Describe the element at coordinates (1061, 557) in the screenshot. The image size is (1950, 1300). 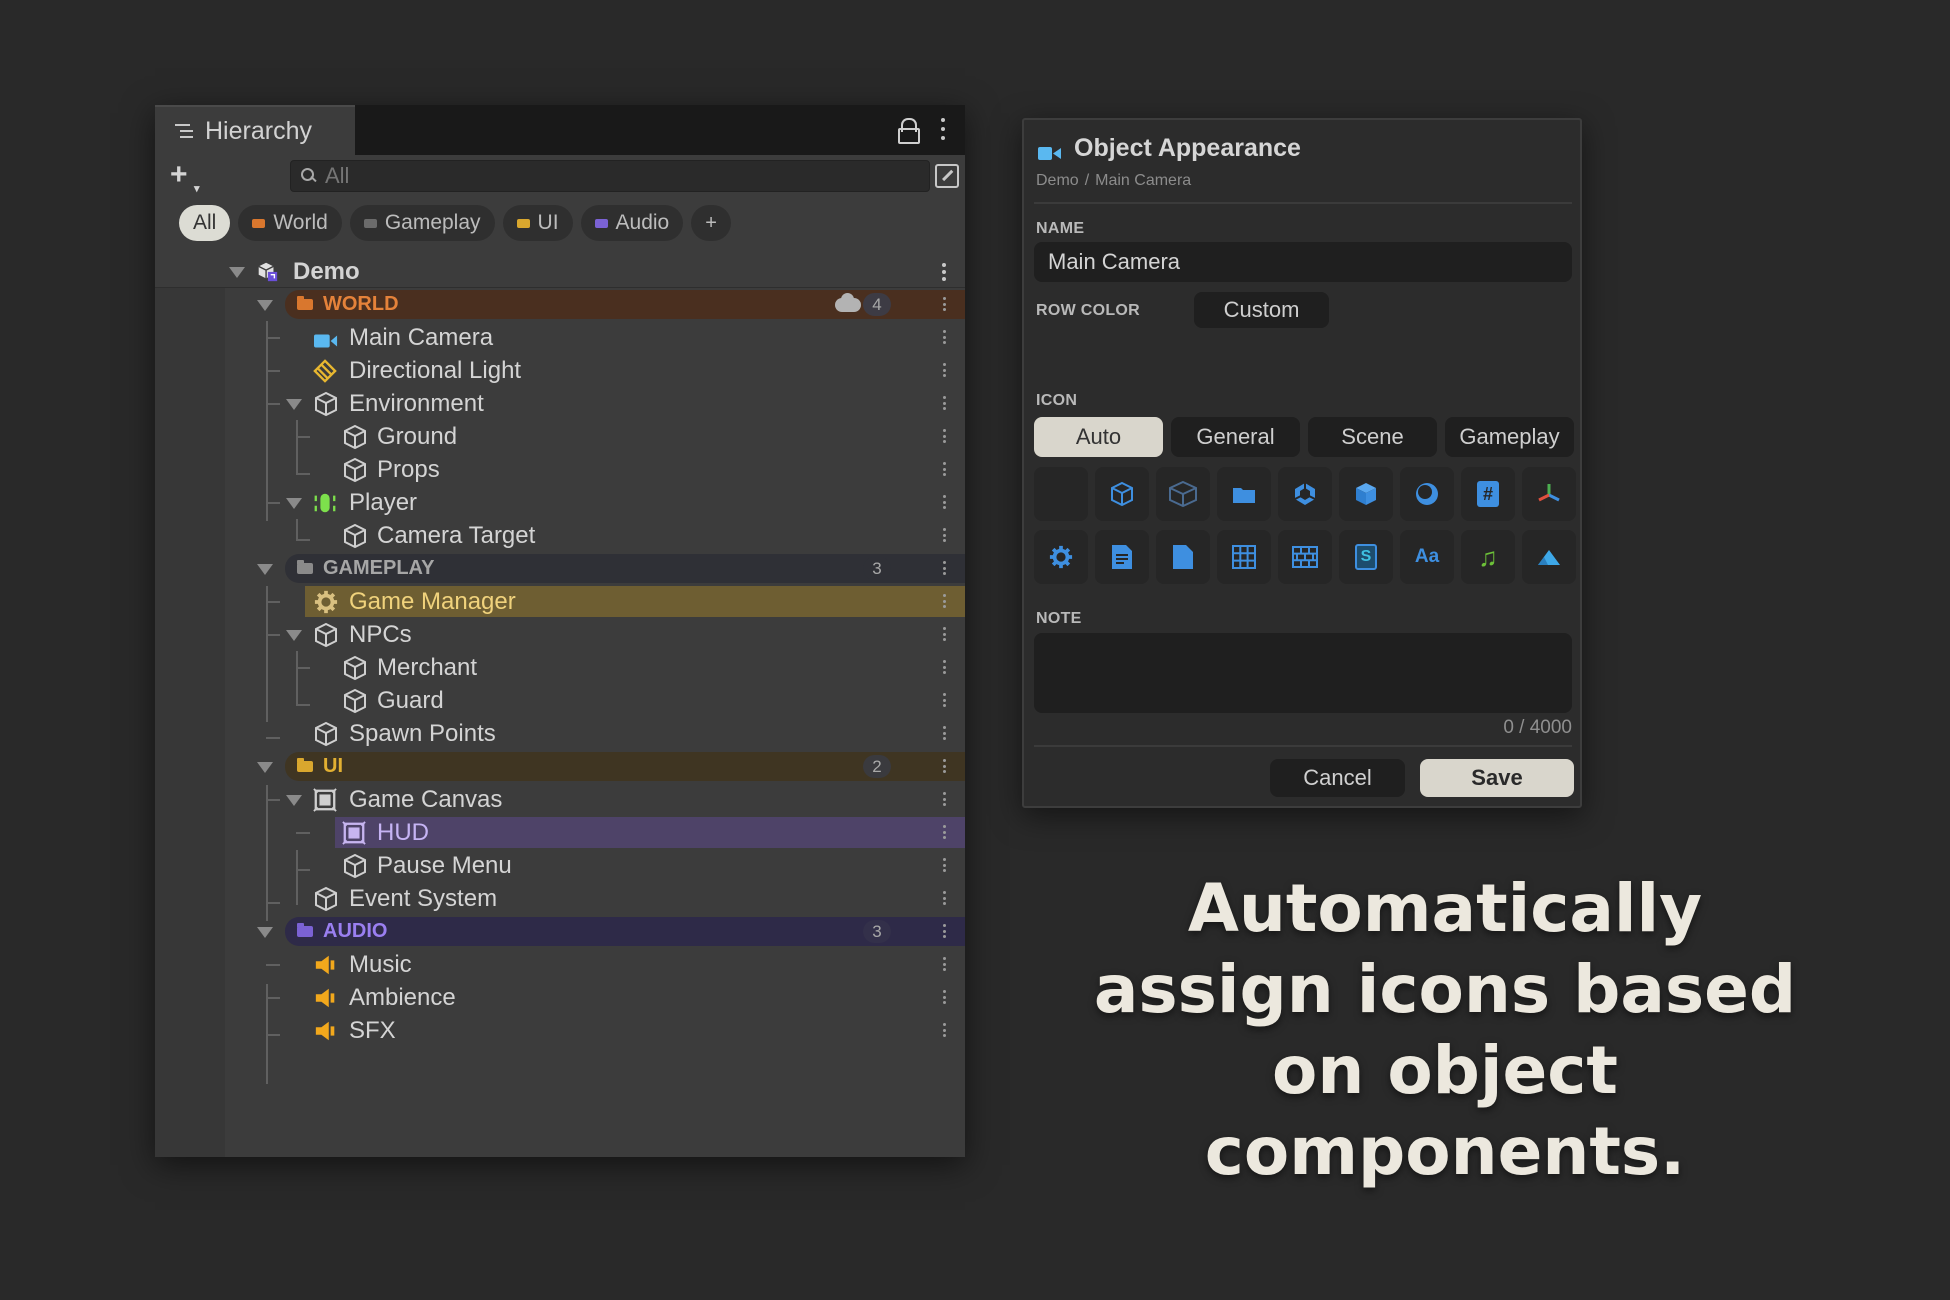
I see `gear-icon` at that location.